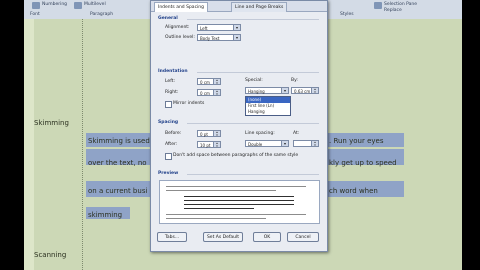 The width and height of the screenshot is (480, 270). What do you see at coordinates (378, 5) in the screenshot?
I see `selection-pane-icon` at bounding box center [378, 5].